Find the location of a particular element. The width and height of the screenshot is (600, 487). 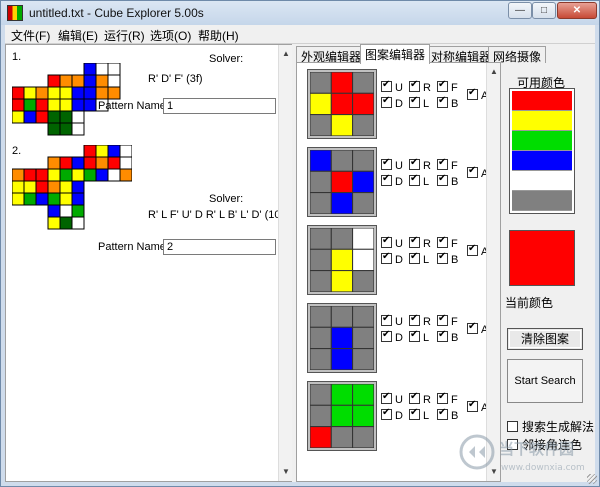

maximize-button: □ is located at coordinates (544, 10).